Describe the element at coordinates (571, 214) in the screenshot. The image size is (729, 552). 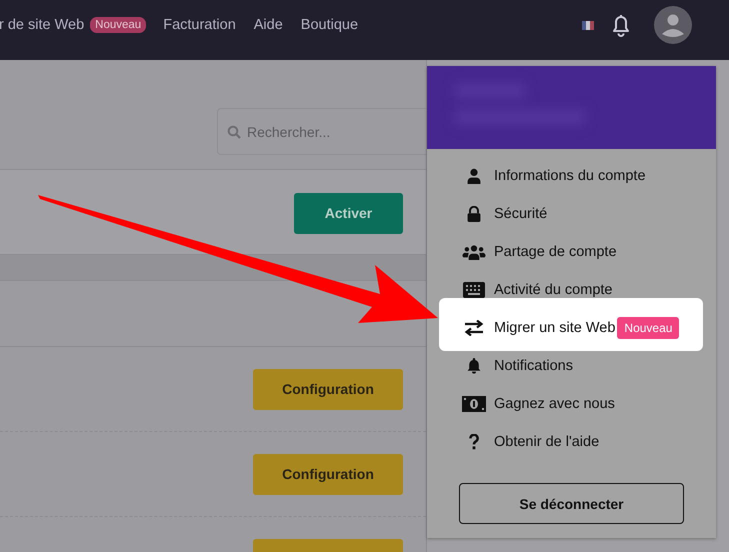
I see `menu-item: Sécurité` at that location.